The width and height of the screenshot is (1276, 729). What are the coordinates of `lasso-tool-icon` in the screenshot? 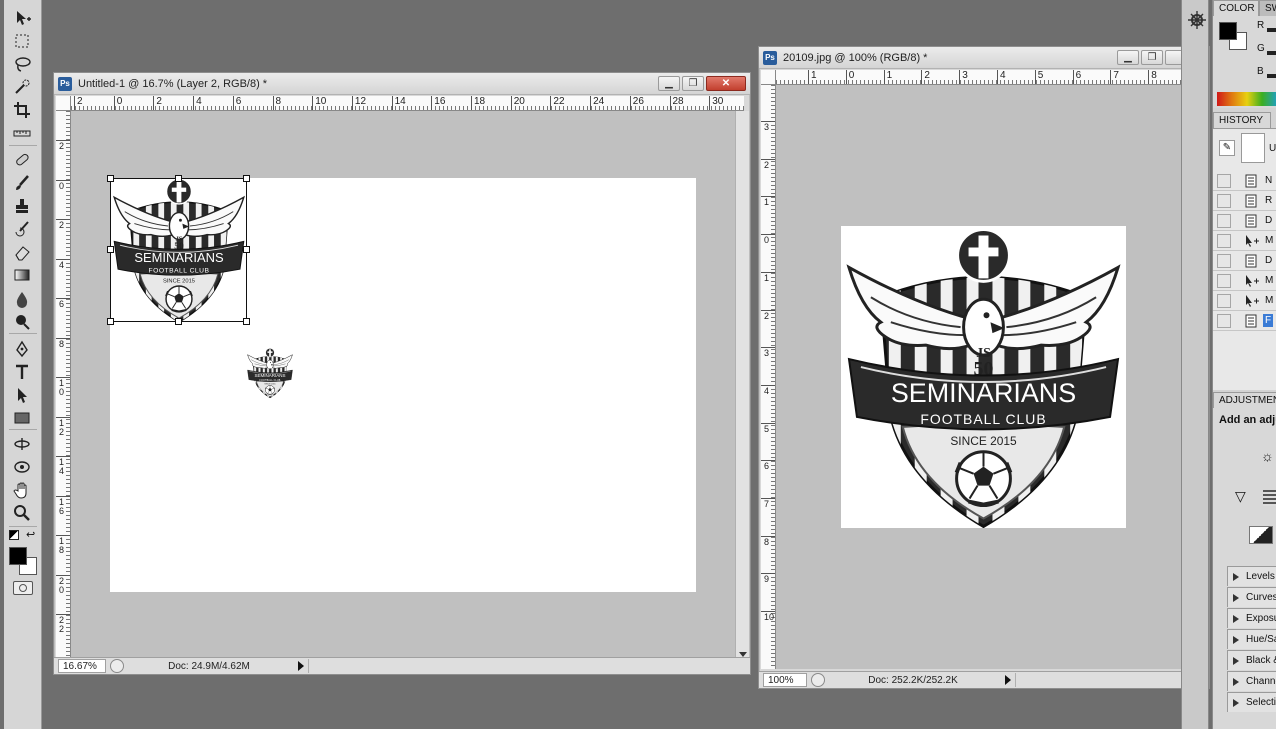 It's located at (22, 64).